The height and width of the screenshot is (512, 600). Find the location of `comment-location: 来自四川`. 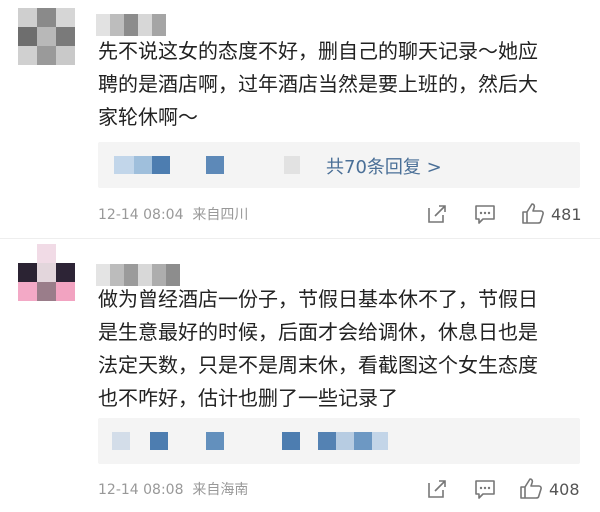

comment-location: 来自四川 is located at coordinates (220, 215).